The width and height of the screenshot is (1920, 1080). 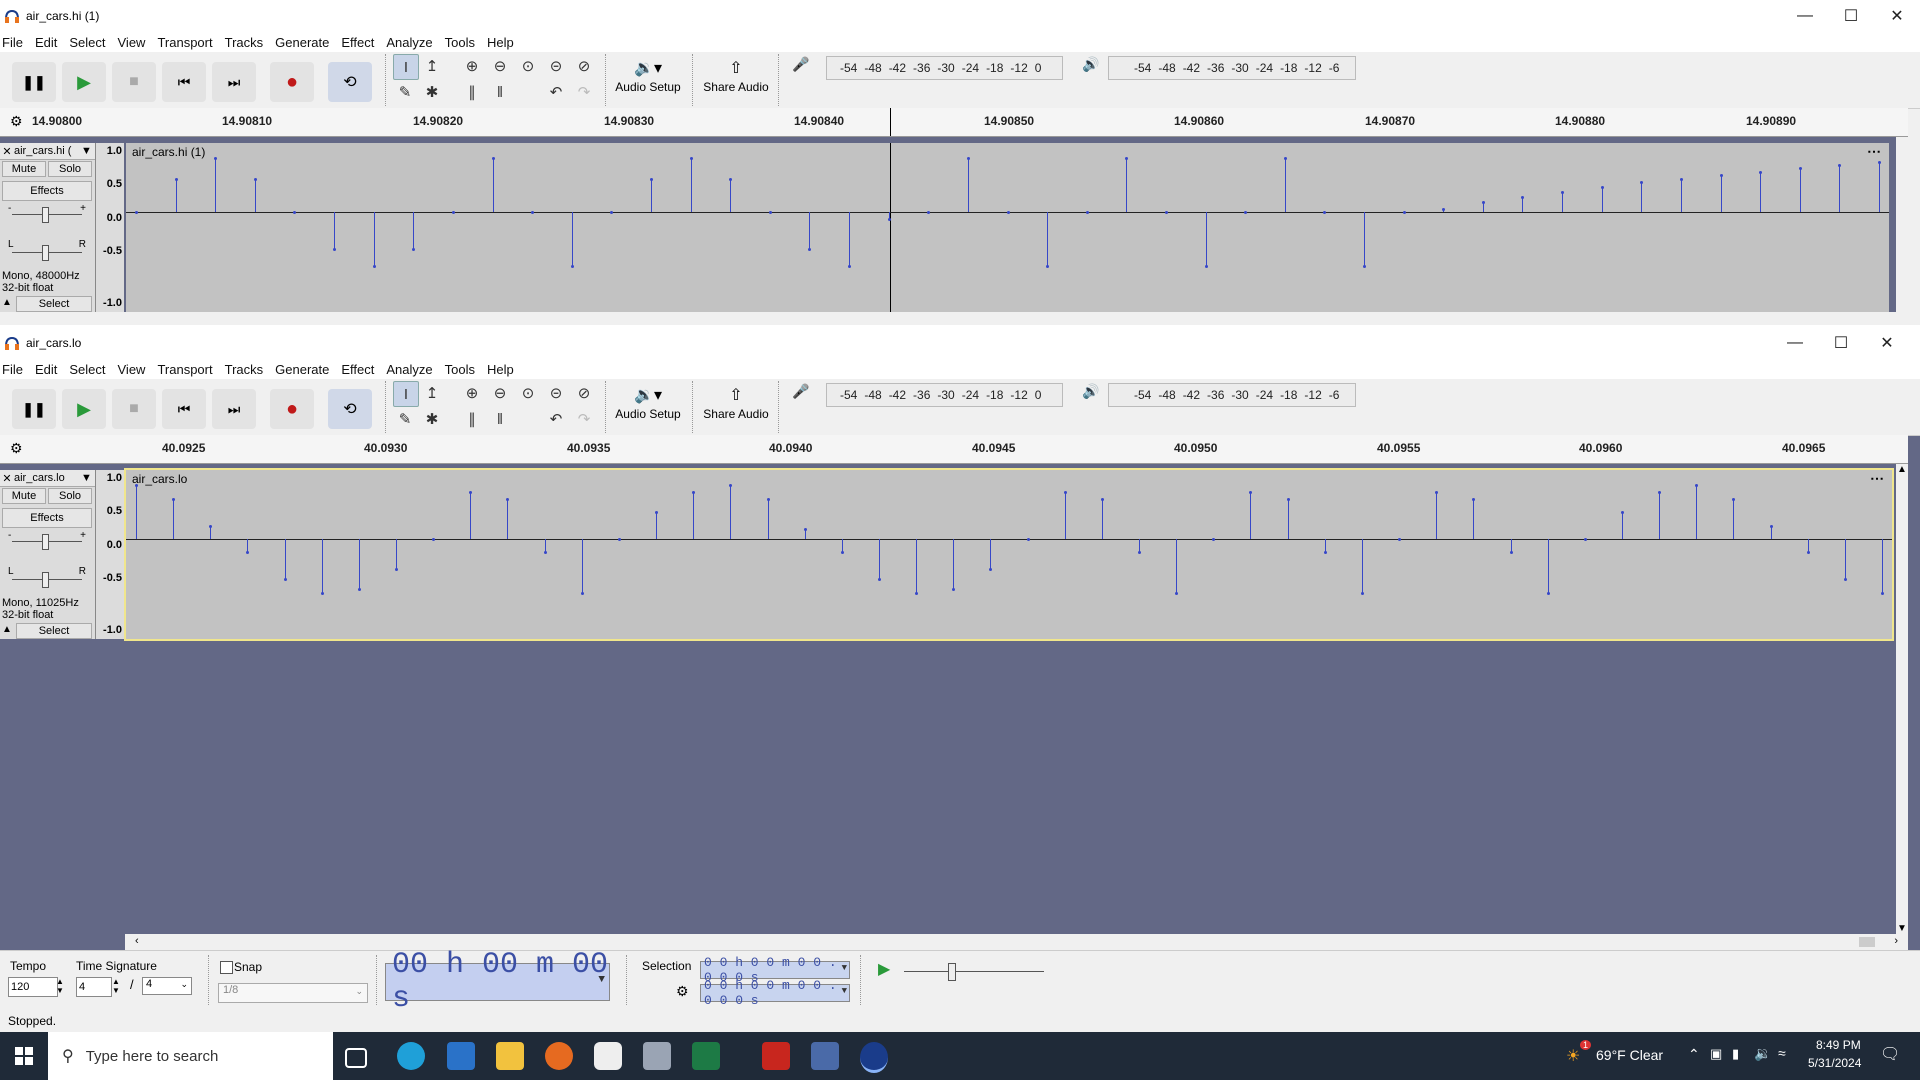 What do you see at coordinates (657, 1056) in the screenshot?
I see `python-icon` at bounding box center [657, 1056].